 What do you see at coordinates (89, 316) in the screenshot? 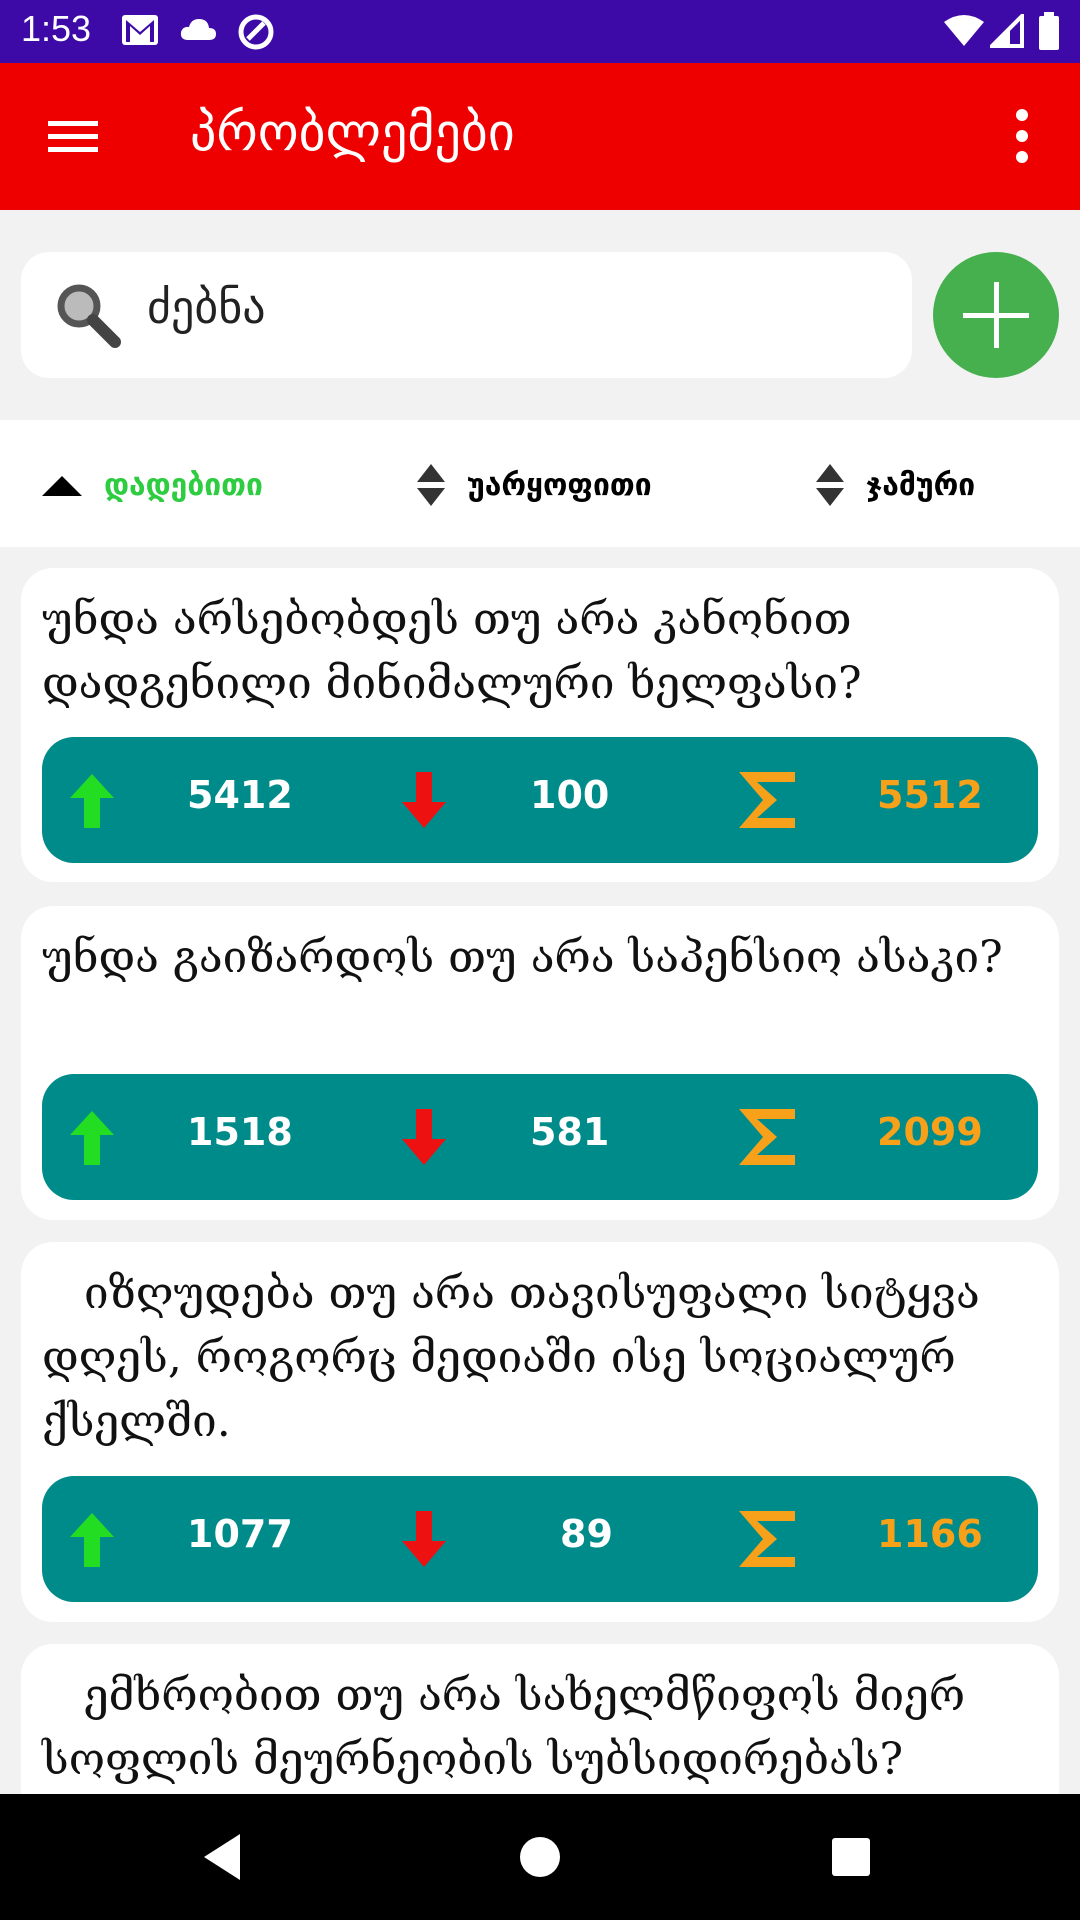
I see `search-icon` at bounding box center [89, 316].